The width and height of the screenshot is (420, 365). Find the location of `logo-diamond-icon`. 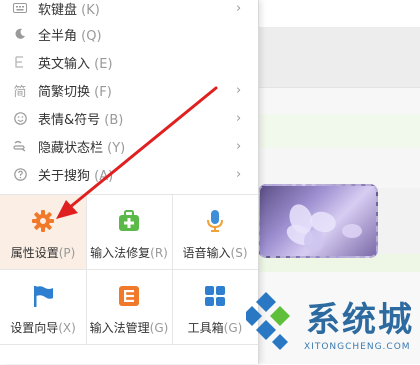

logo-diamond-icon is located at coordinates (268, 321).